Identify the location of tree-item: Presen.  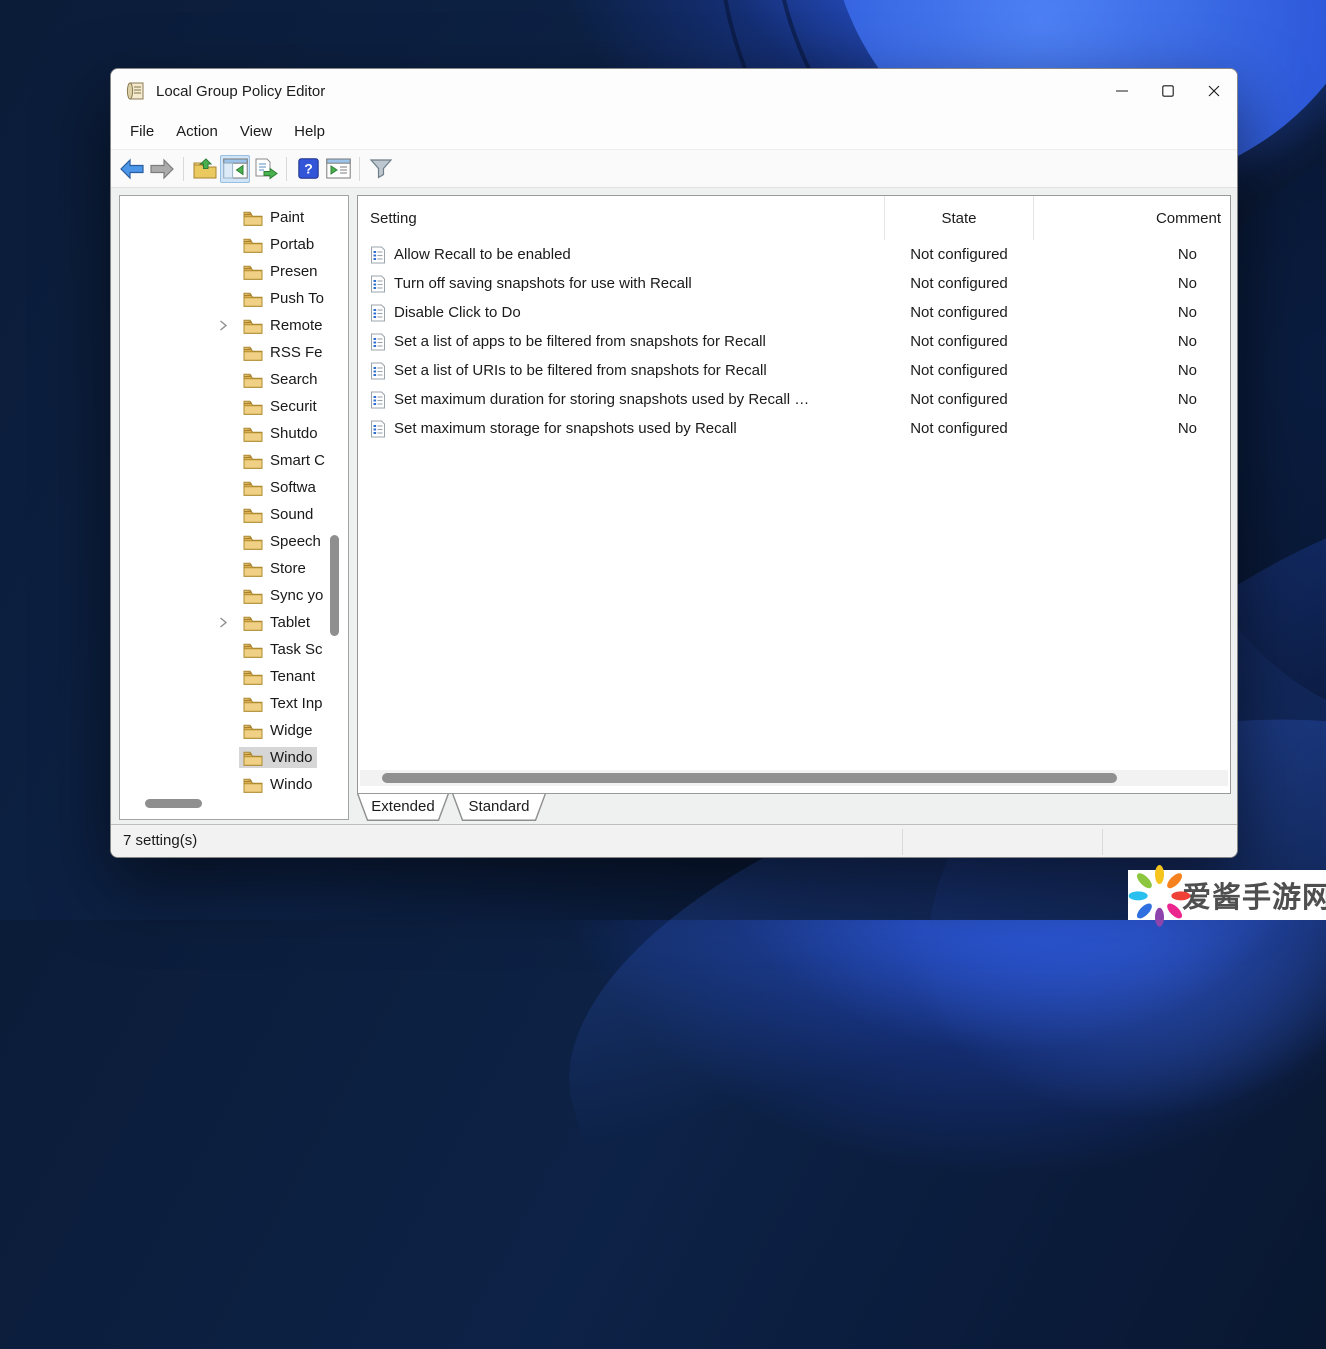
(234, 271).